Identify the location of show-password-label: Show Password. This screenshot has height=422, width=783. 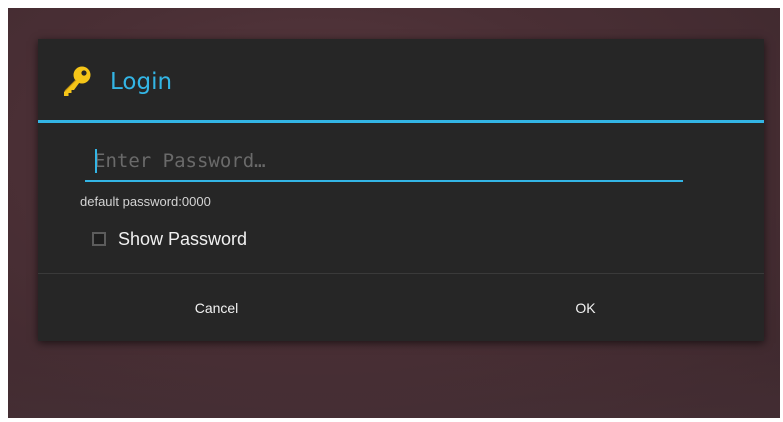
(183, 239).